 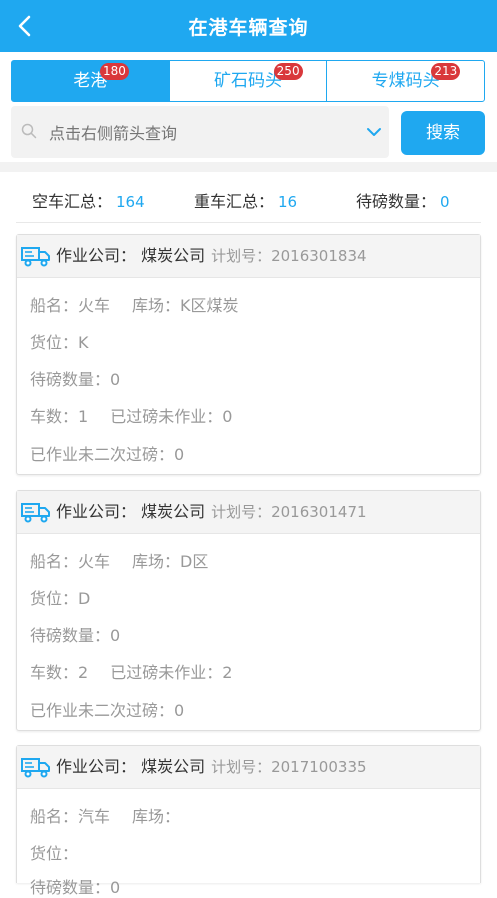 What do you see at coordinates (114, 71) in the screenshot?
I see `count-badge: 180` at bounding box center [114, 71].